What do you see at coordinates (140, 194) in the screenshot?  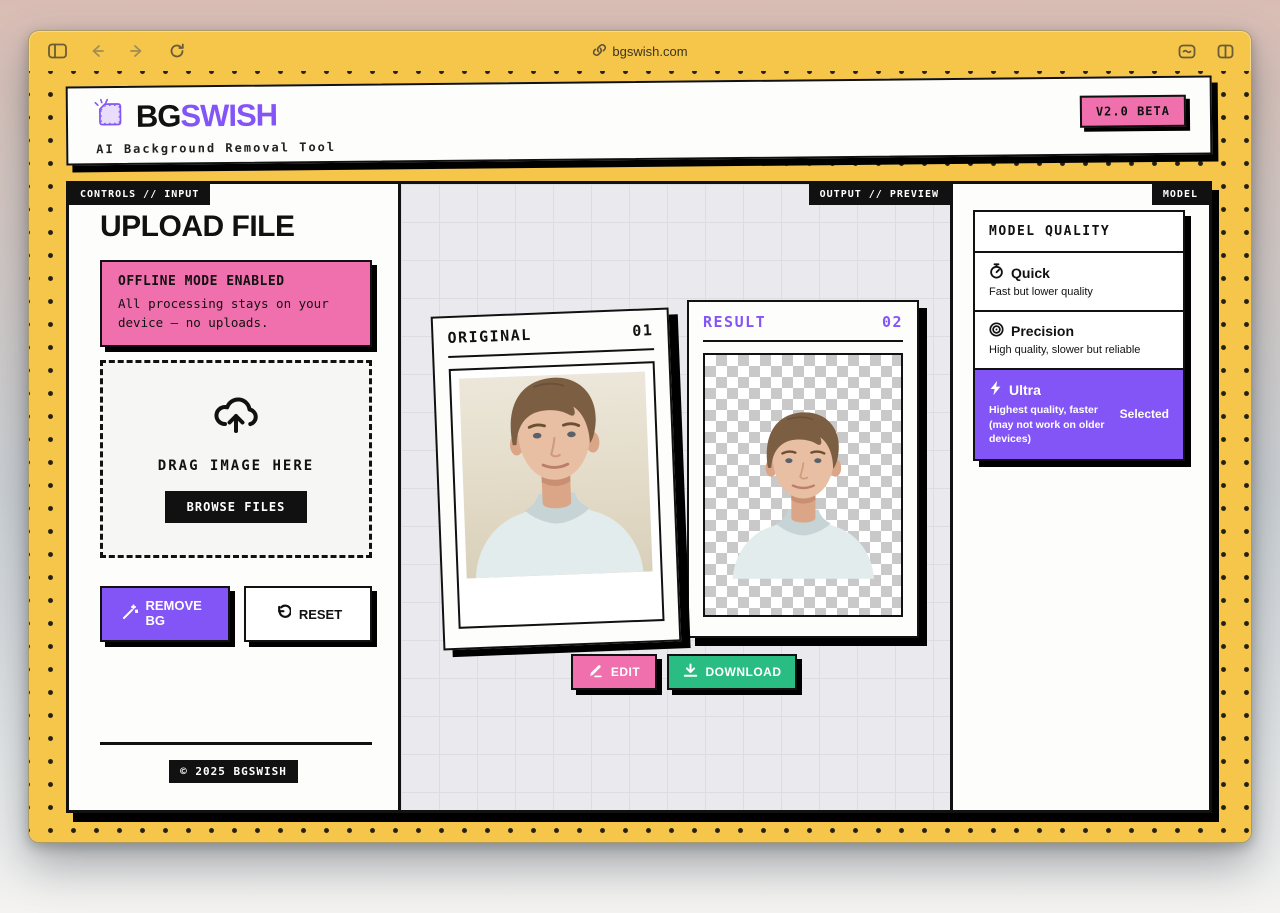 I see `controls-tab-label: CONTROLS // INPUT` at bounding box center [140, 194].